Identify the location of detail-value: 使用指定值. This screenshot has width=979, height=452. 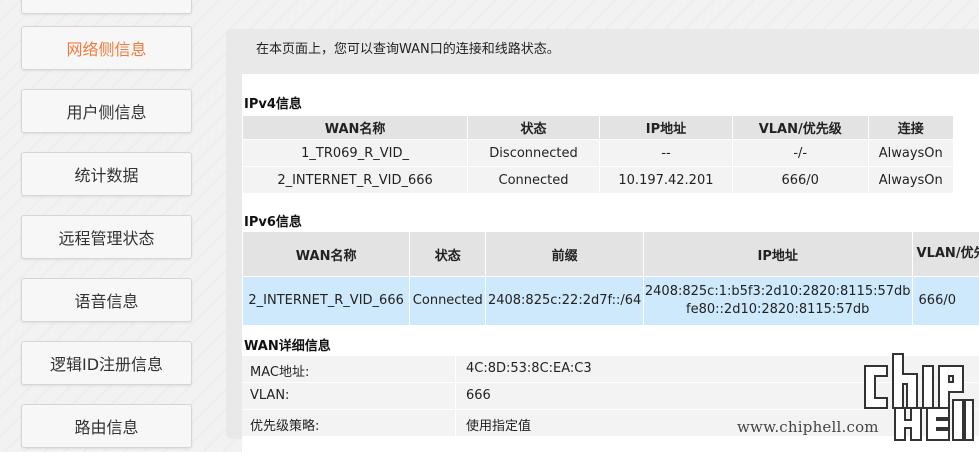
(499, 426).